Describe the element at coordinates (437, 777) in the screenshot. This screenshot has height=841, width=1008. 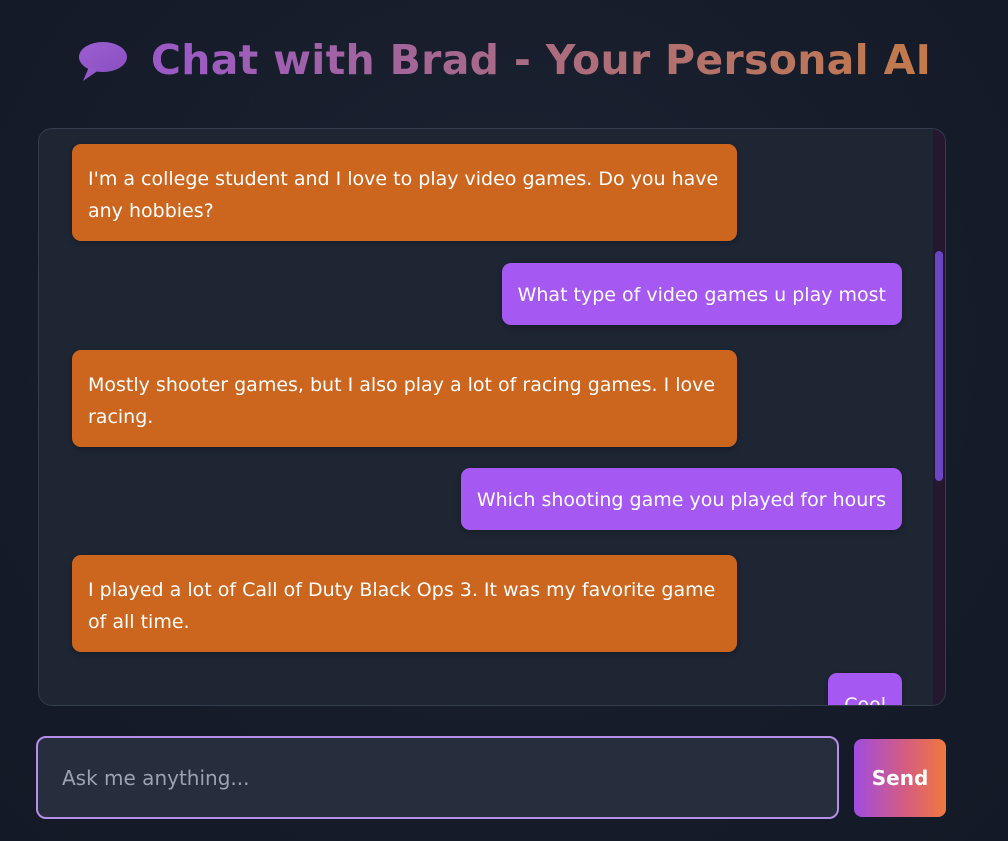
I see `message-input` at that location.